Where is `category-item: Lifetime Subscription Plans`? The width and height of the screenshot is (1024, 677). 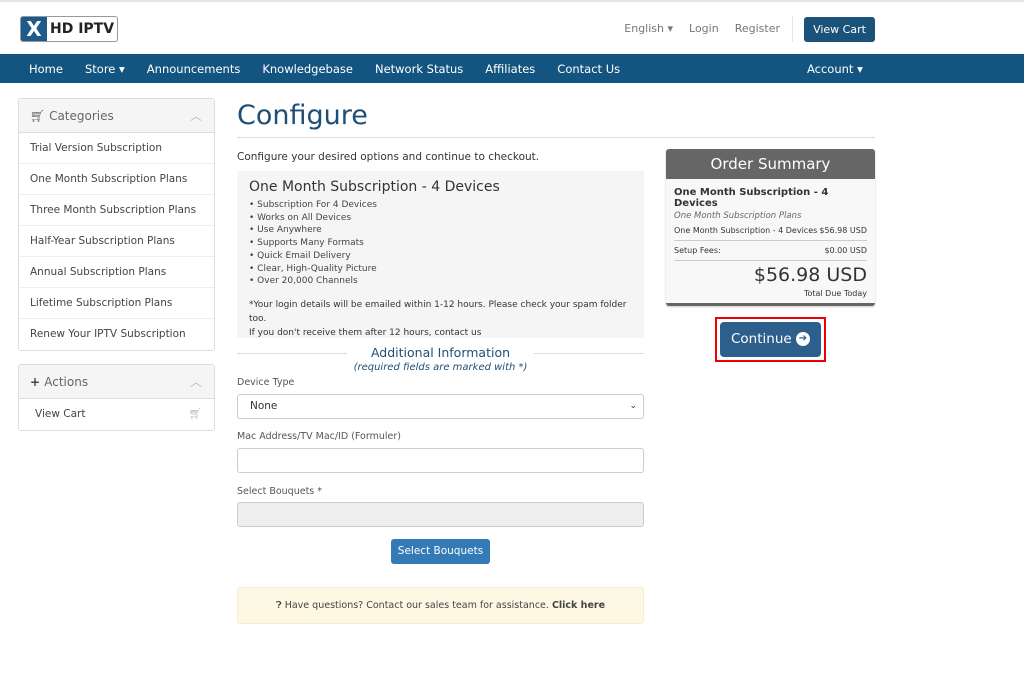
category-item: Lifetime Subscription Plans is located at coordinates (116, 303).